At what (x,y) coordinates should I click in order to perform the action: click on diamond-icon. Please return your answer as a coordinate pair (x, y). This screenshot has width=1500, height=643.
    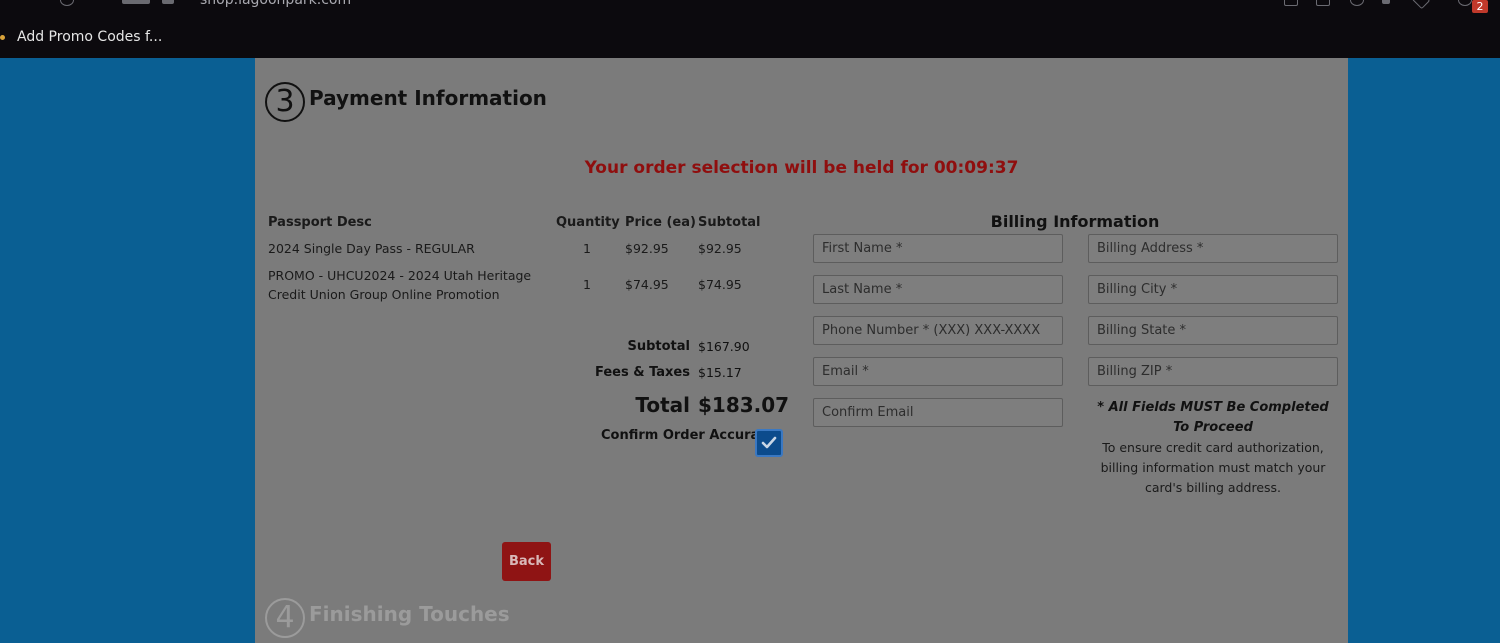
    Looking at the image, I should click on (1421, 5).